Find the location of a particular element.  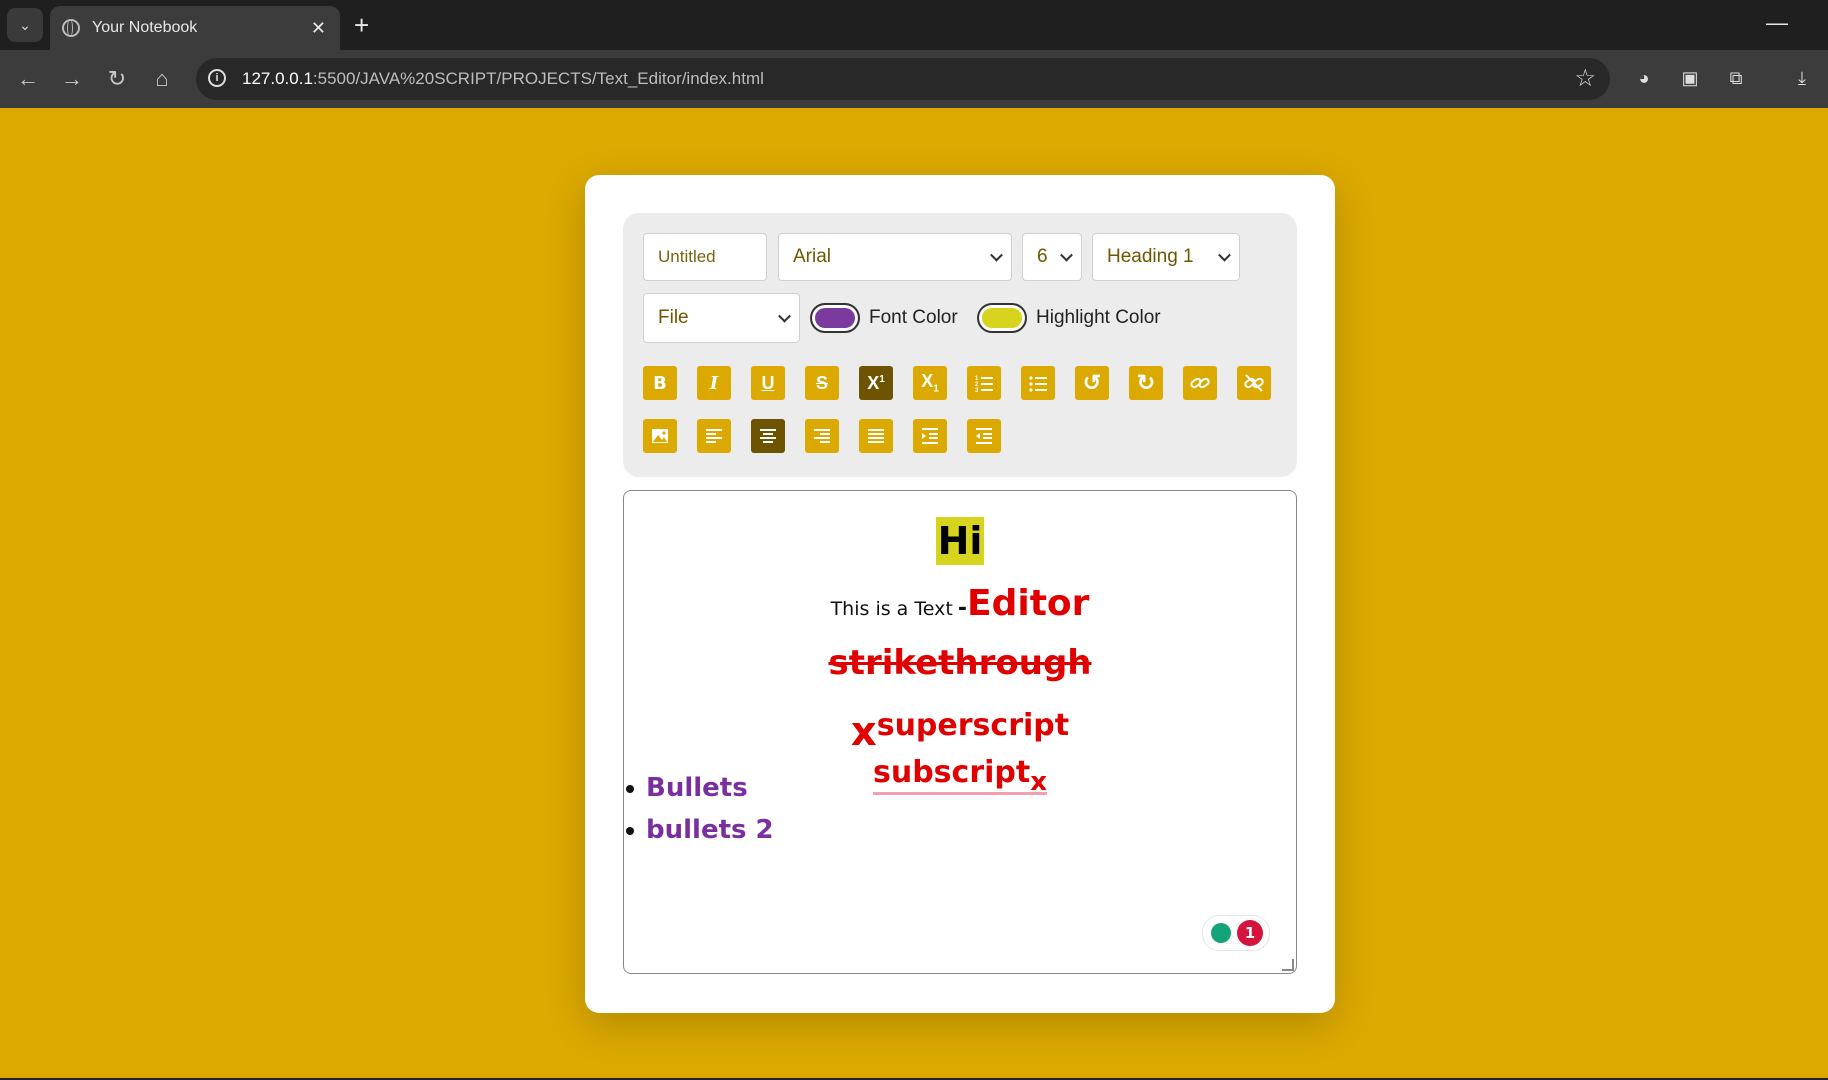

ordered-list-icon: 123 is located at coordinates (984, 384).